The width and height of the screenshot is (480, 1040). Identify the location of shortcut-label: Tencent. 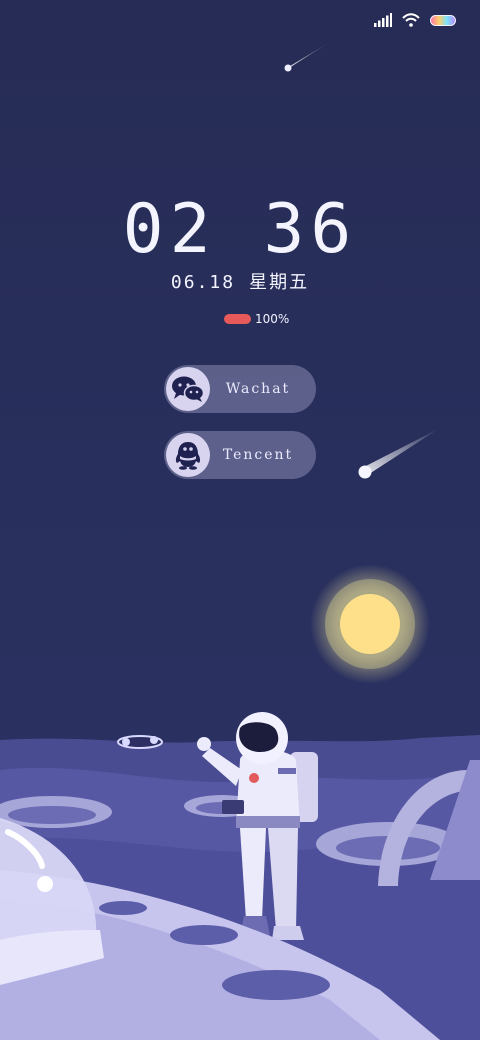
(258, 455).